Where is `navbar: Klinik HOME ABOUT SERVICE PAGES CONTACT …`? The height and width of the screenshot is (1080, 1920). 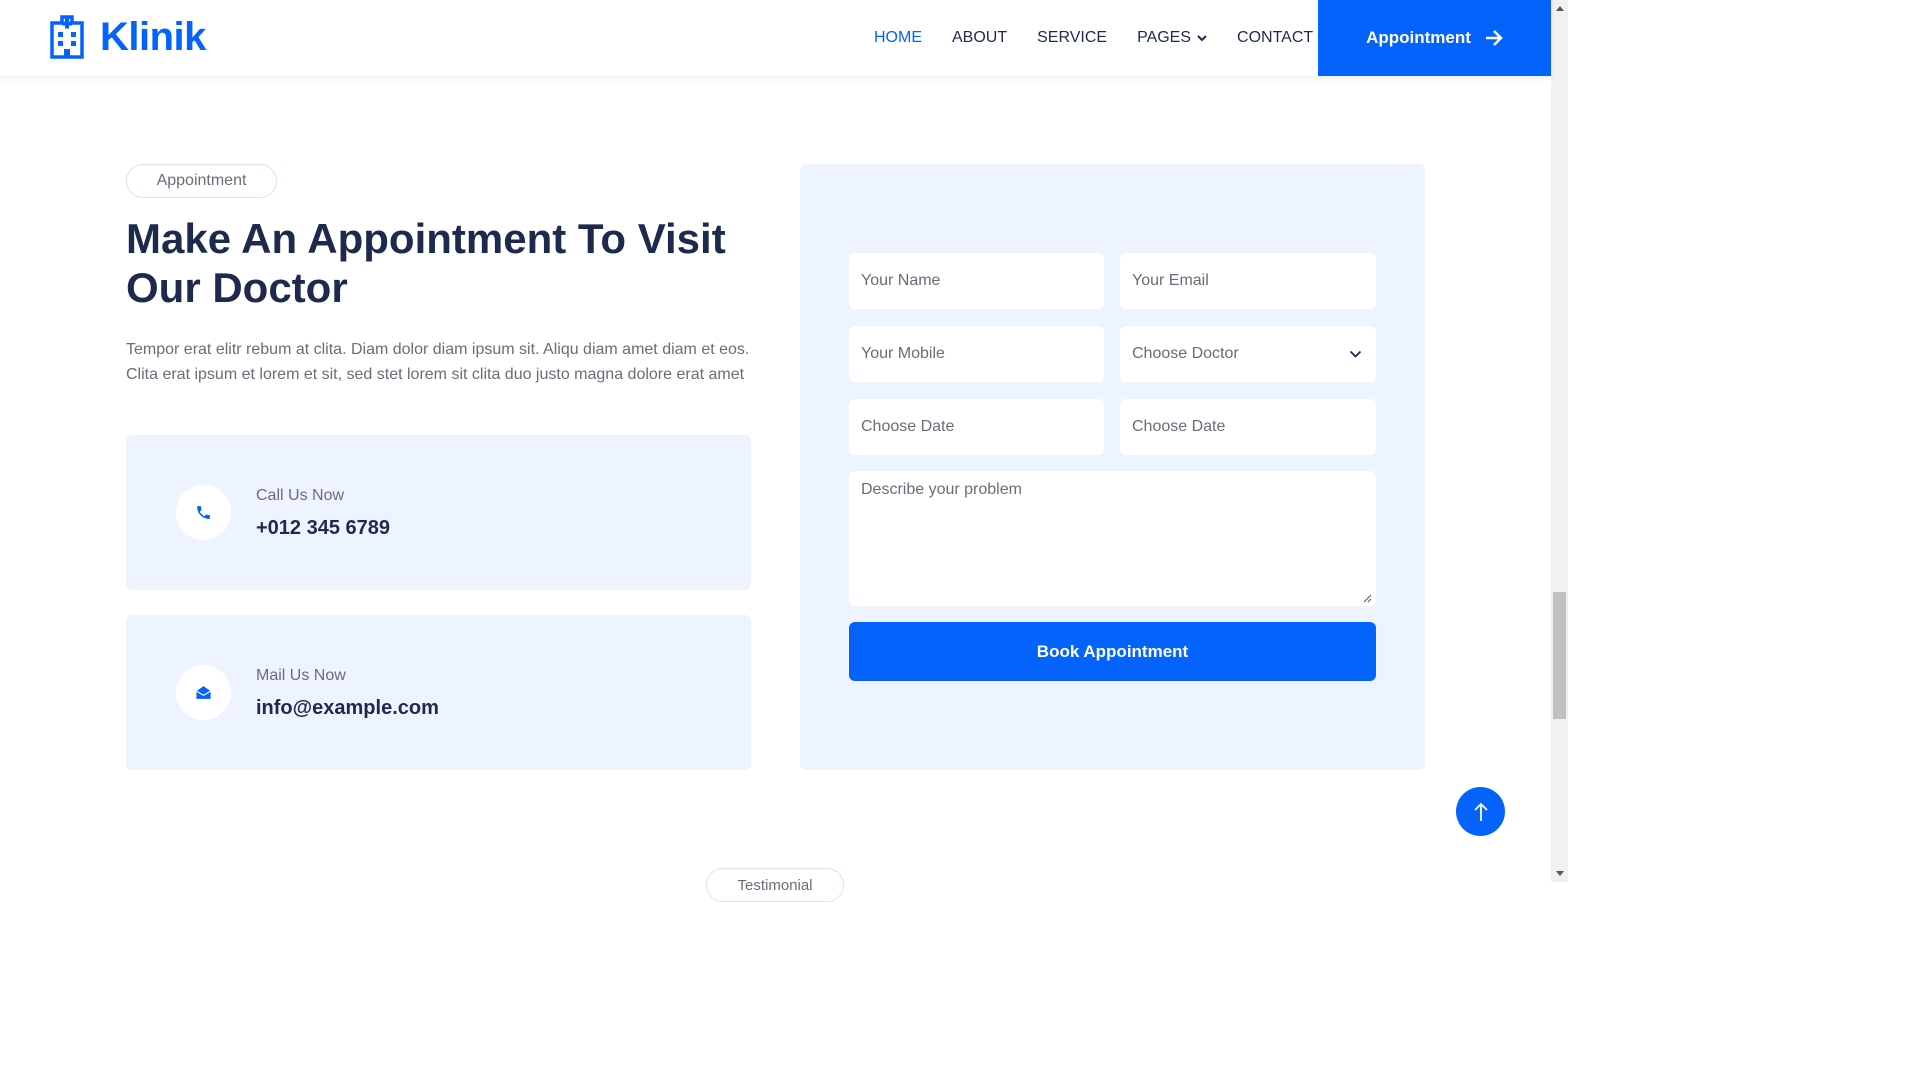
navbar: Klinik HOME ABOUT SERVICE PAGES CONTACT … is located at coordinates (775, 38).